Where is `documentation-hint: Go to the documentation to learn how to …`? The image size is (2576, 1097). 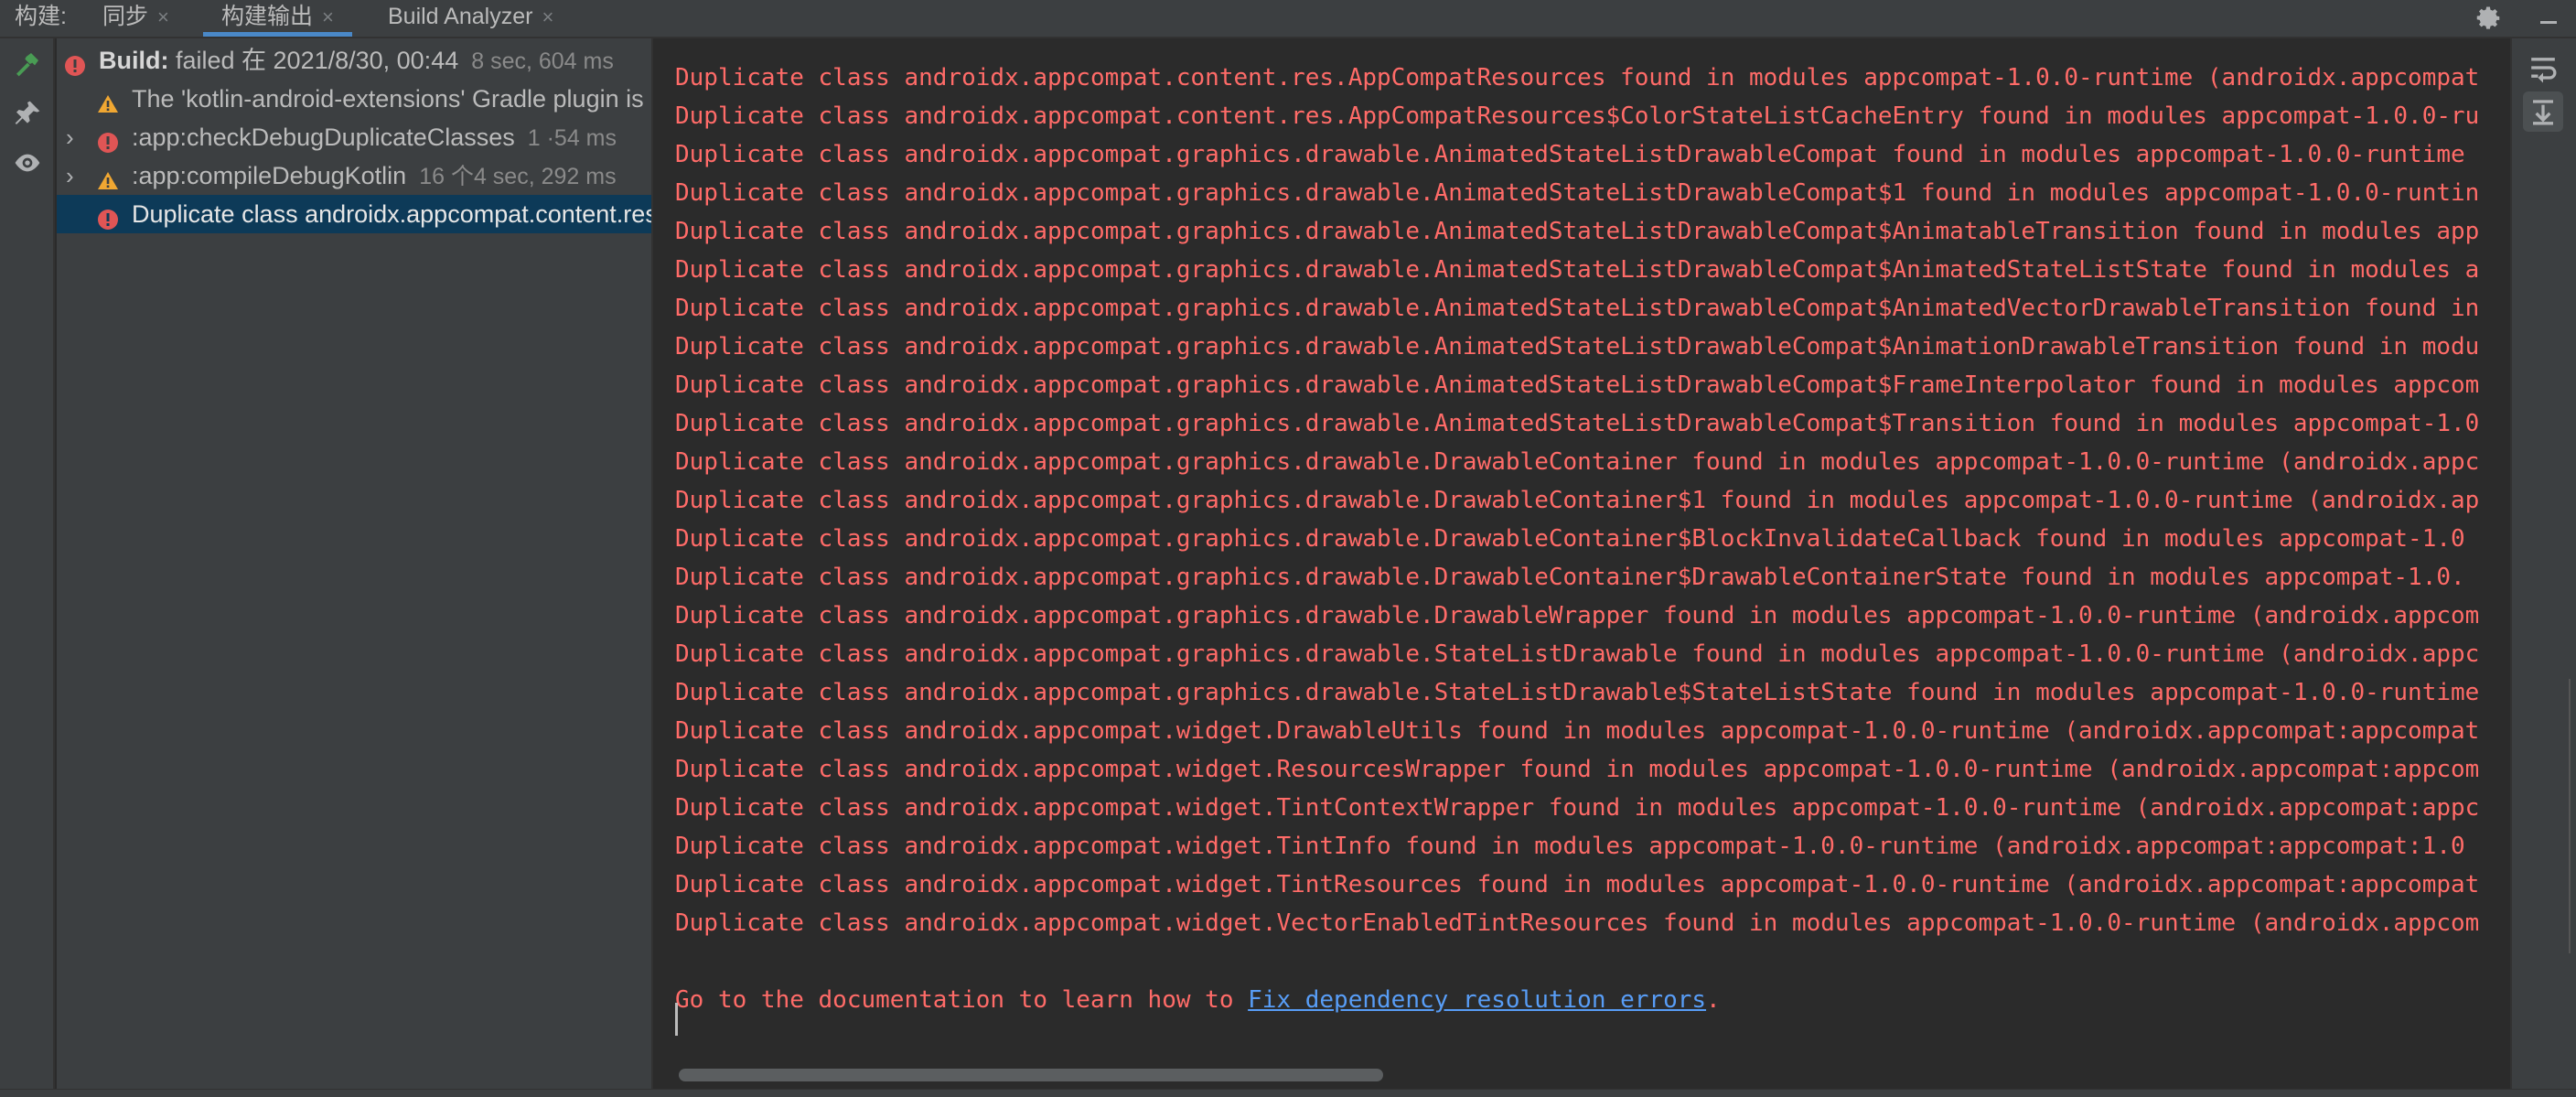 documentation-hint: Go to the documentation to learn how to … is located at coordinates (1198, 1000).